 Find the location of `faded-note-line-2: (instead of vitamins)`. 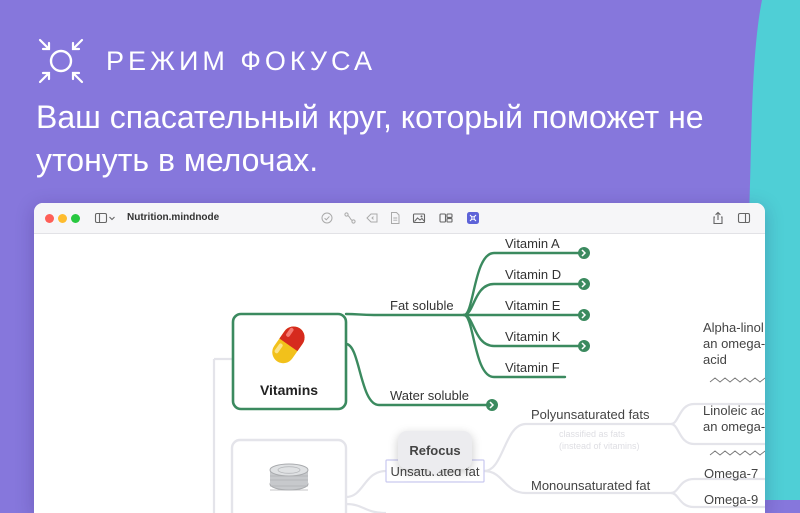

faded-note-line-2: (instead of vitamins) is located at coordinates (599, 446).